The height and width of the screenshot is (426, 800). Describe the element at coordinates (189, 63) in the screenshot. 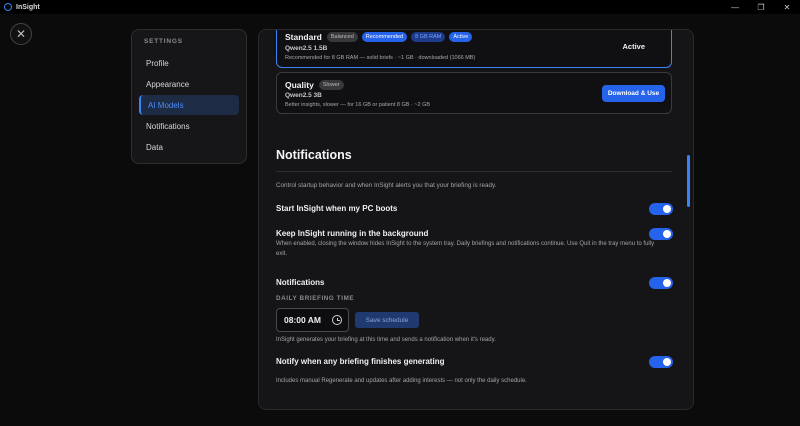

I see `sidebar-item-profile: Profile` at that location.